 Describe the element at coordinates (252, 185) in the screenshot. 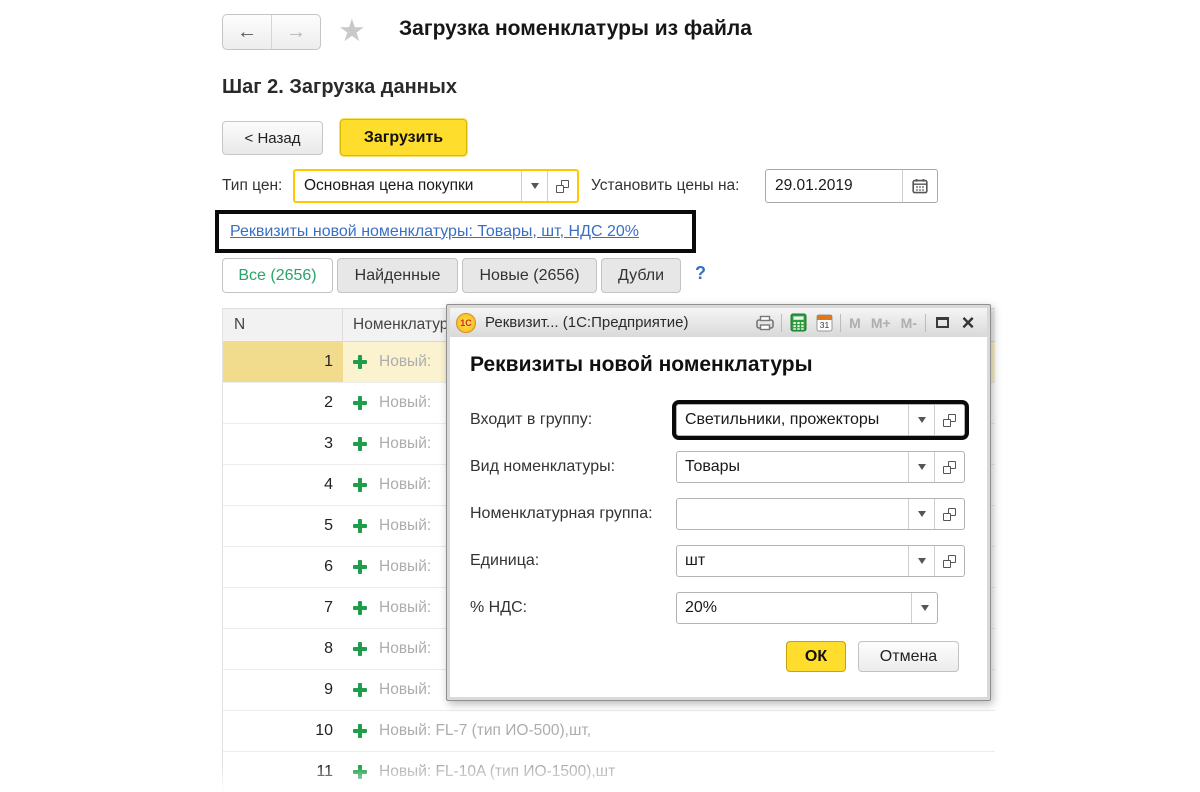

I see `price-type-label: Тип цен:` at that location.